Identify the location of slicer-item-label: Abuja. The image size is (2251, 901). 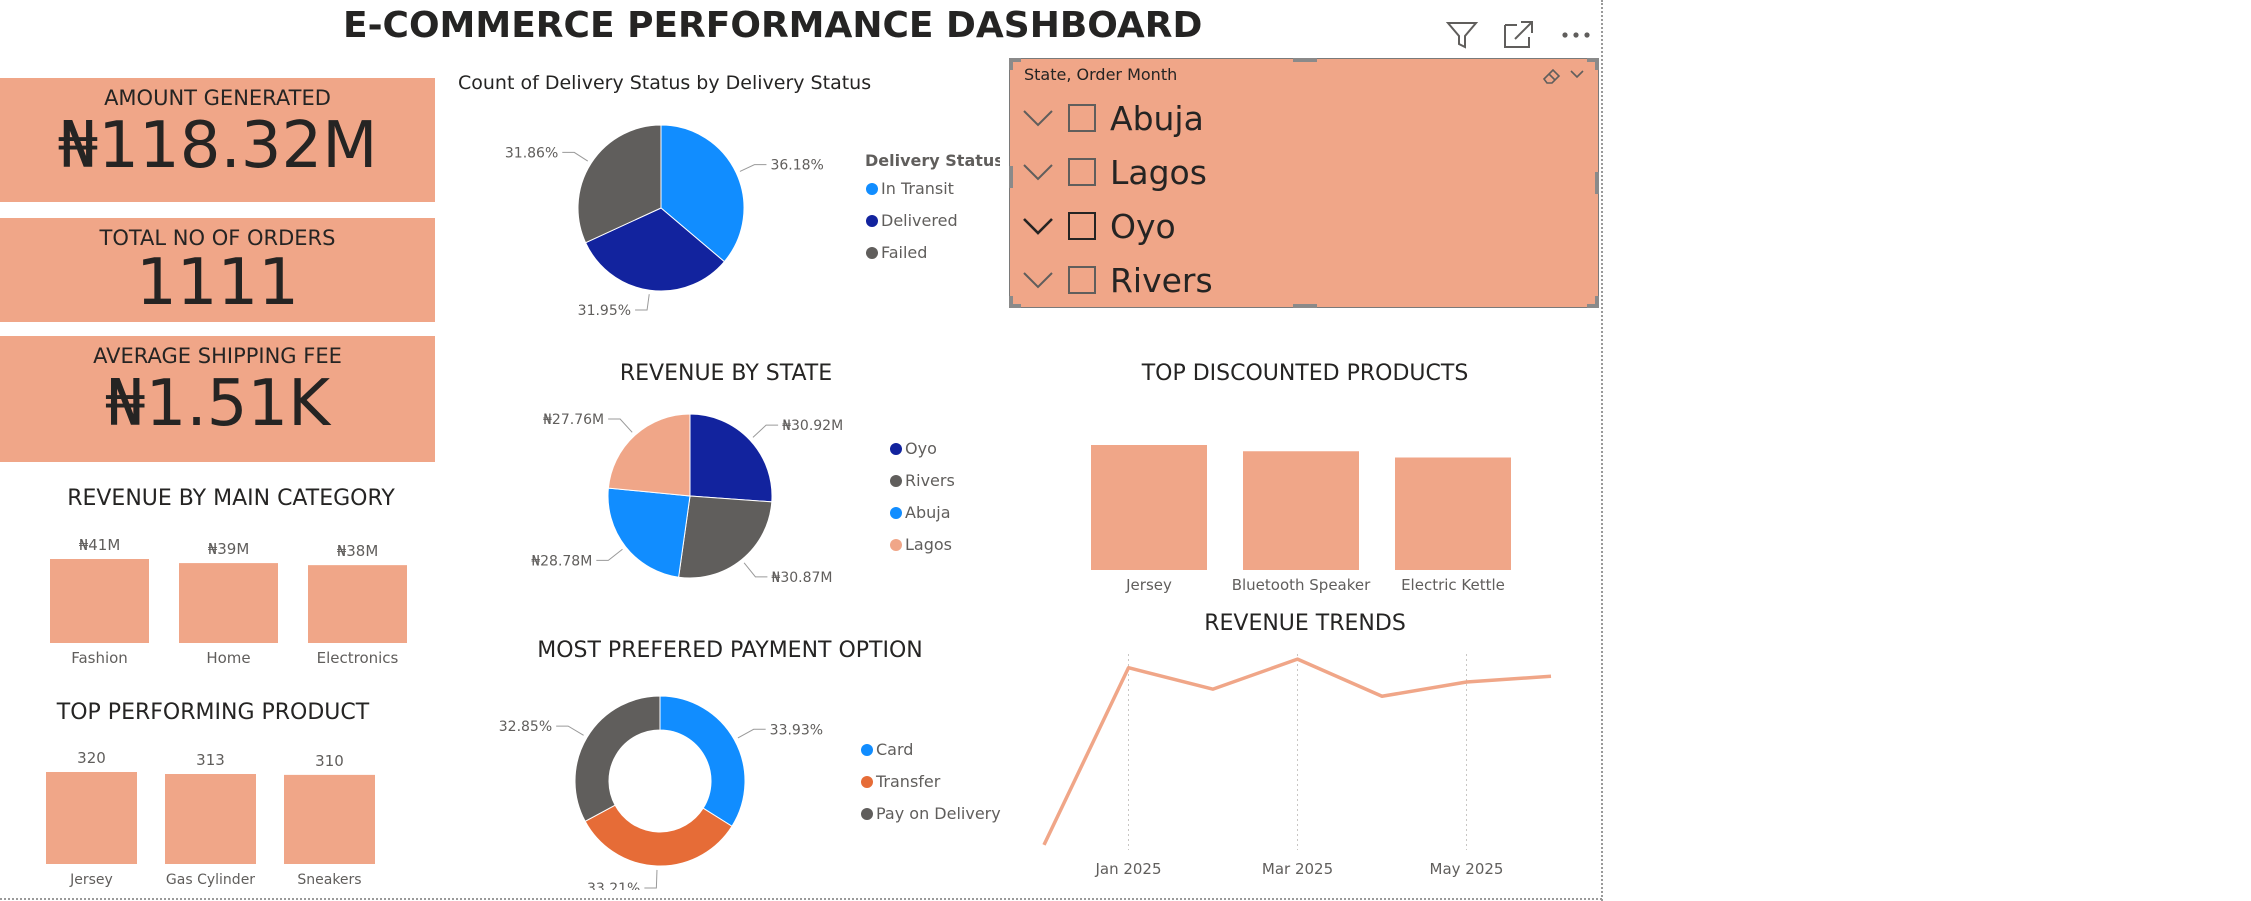
(1157, 118).